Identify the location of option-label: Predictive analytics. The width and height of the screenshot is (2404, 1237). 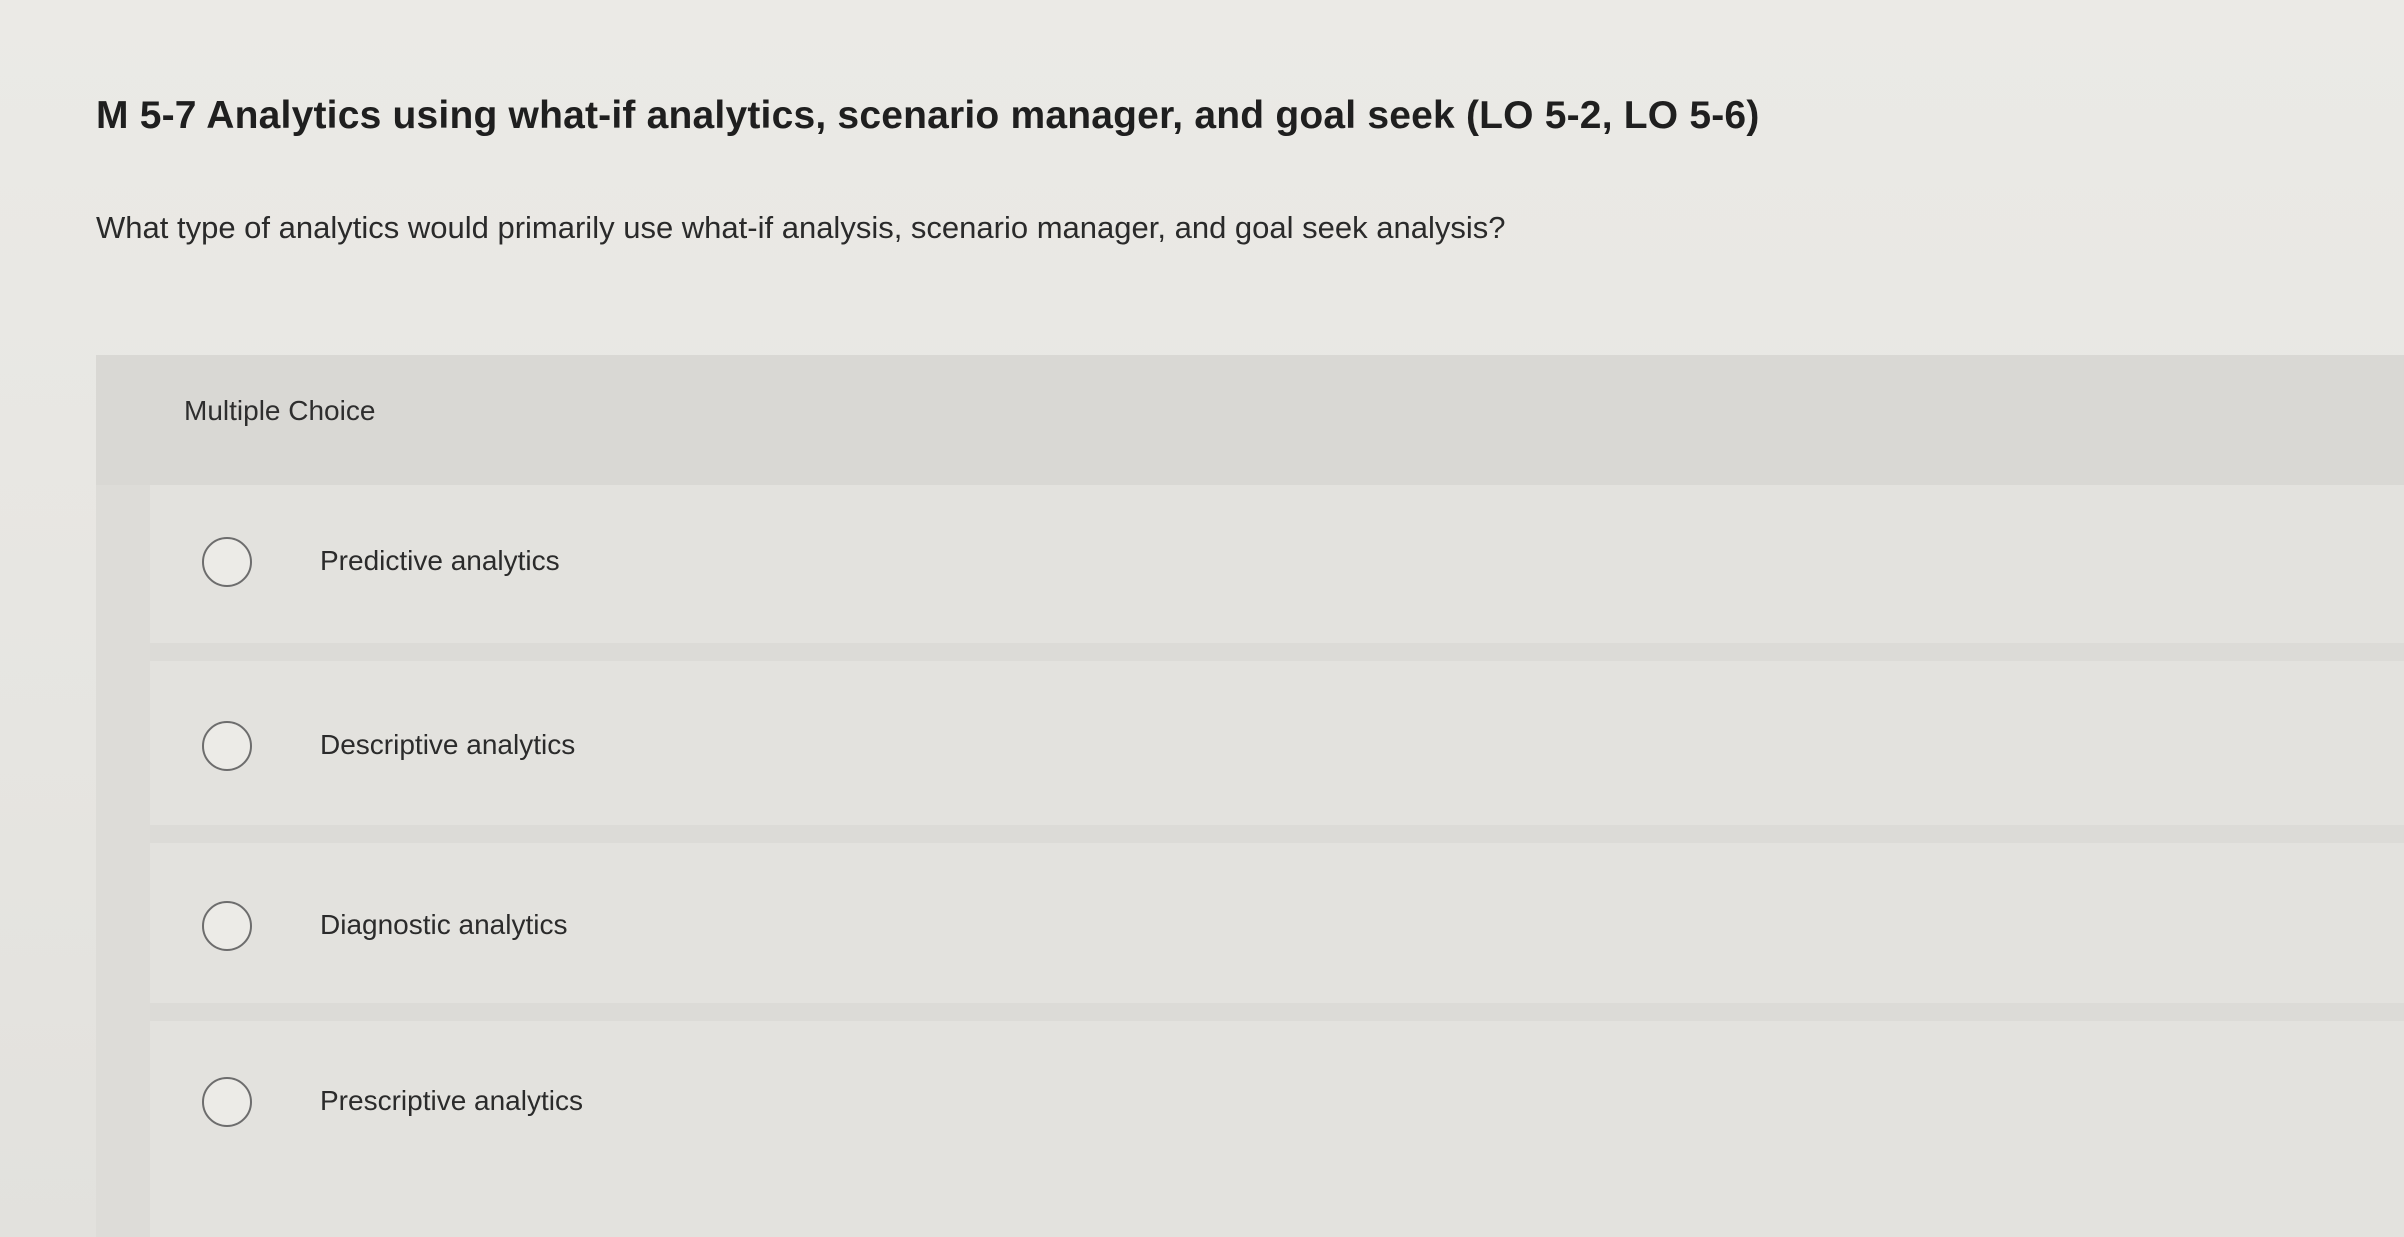
(440, 560).